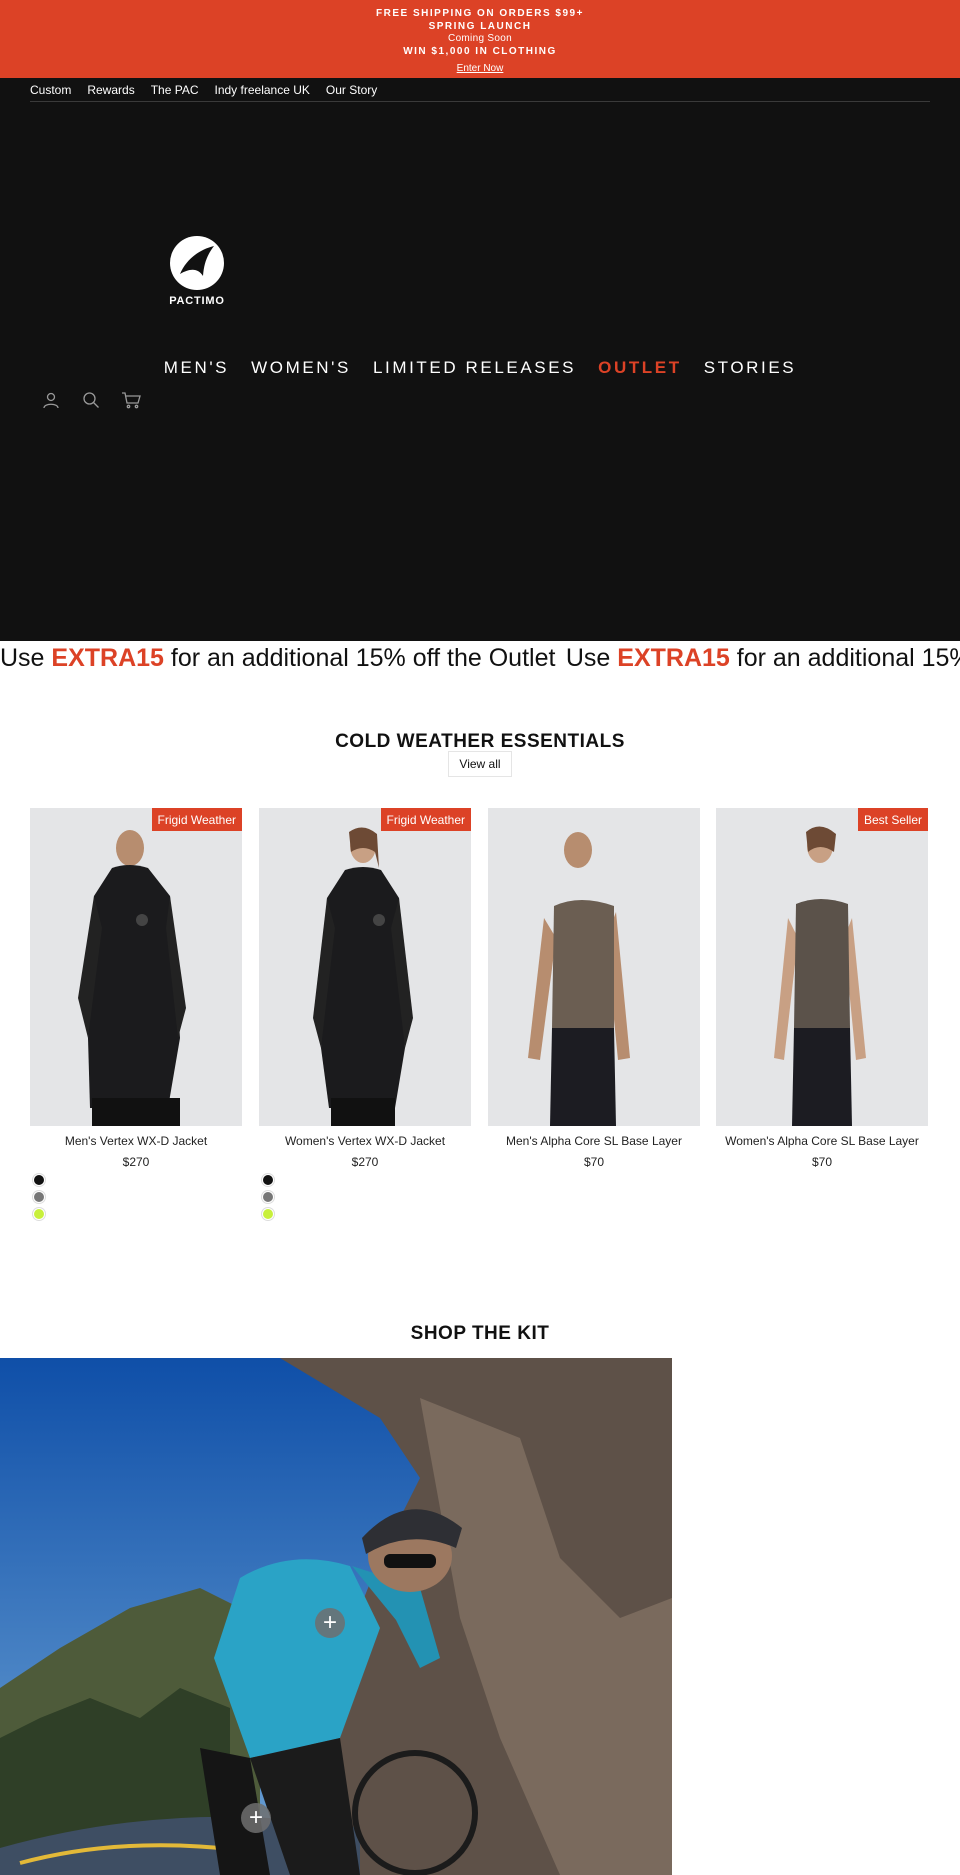 The image size is (960, 1875). I want to click on utility-link-indy-freelance: Indy freelance UK, so click(262, 90).